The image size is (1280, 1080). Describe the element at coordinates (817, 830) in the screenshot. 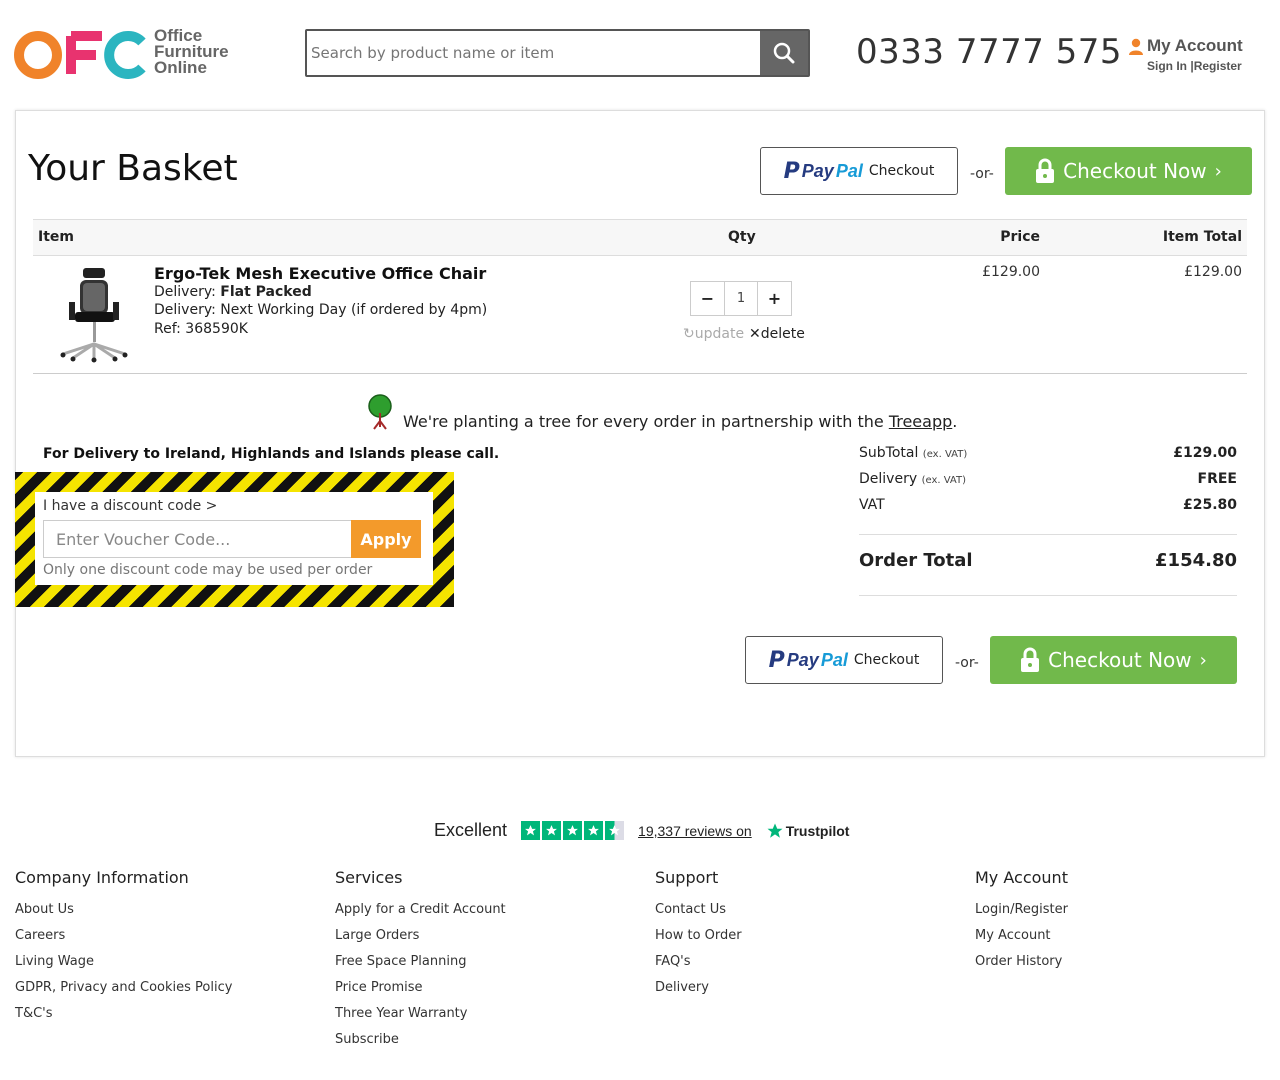

I see `trustpilot-brand-label: Trustpilot` at that location.